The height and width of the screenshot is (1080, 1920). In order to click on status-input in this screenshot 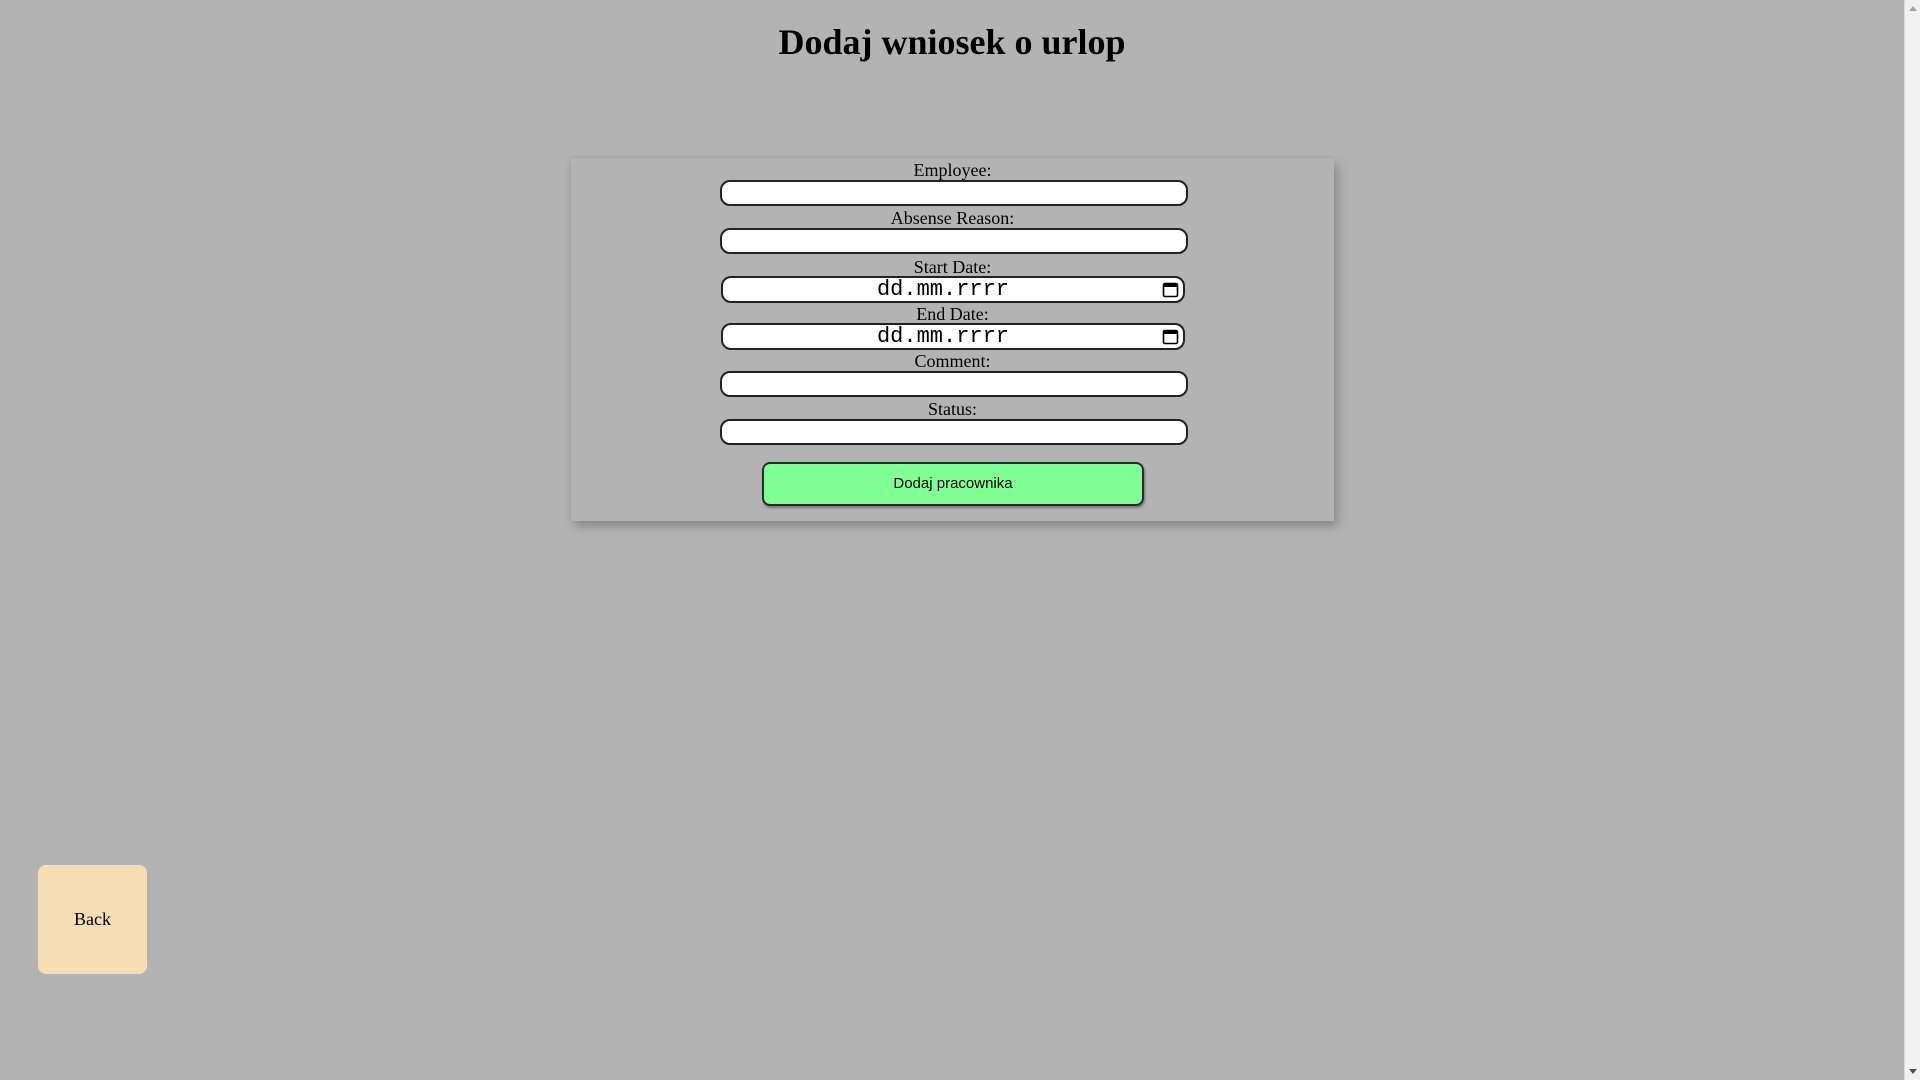, I will do `click(954, 432)`.